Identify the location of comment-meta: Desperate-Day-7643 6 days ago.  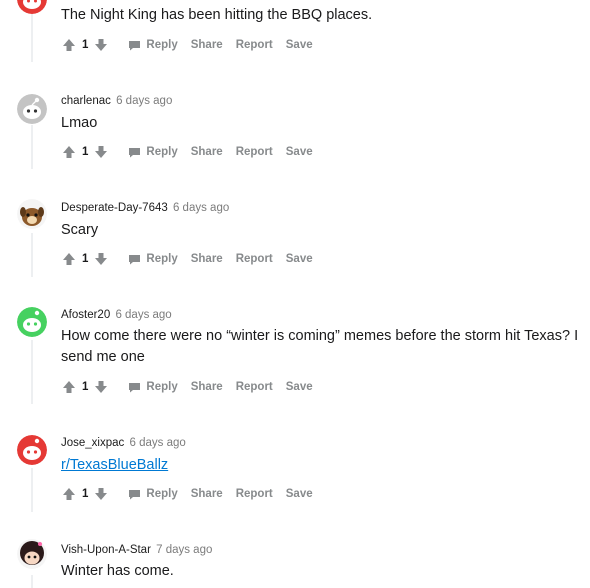
(145, 208).